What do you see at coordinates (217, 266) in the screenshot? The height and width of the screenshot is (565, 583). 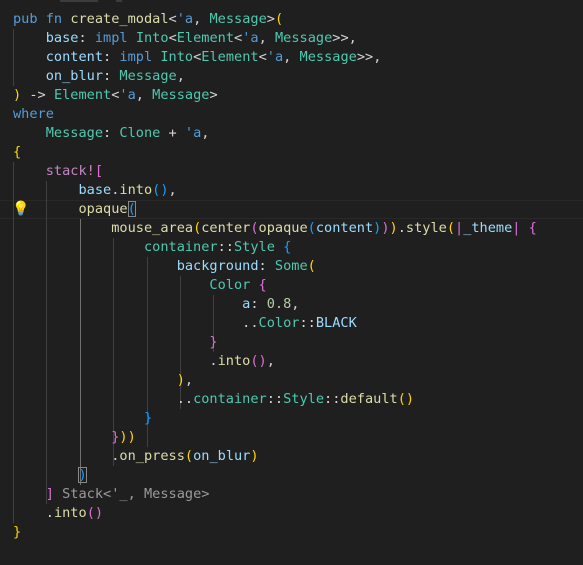 I see `code-token: background` at bounding box center [217, 266].